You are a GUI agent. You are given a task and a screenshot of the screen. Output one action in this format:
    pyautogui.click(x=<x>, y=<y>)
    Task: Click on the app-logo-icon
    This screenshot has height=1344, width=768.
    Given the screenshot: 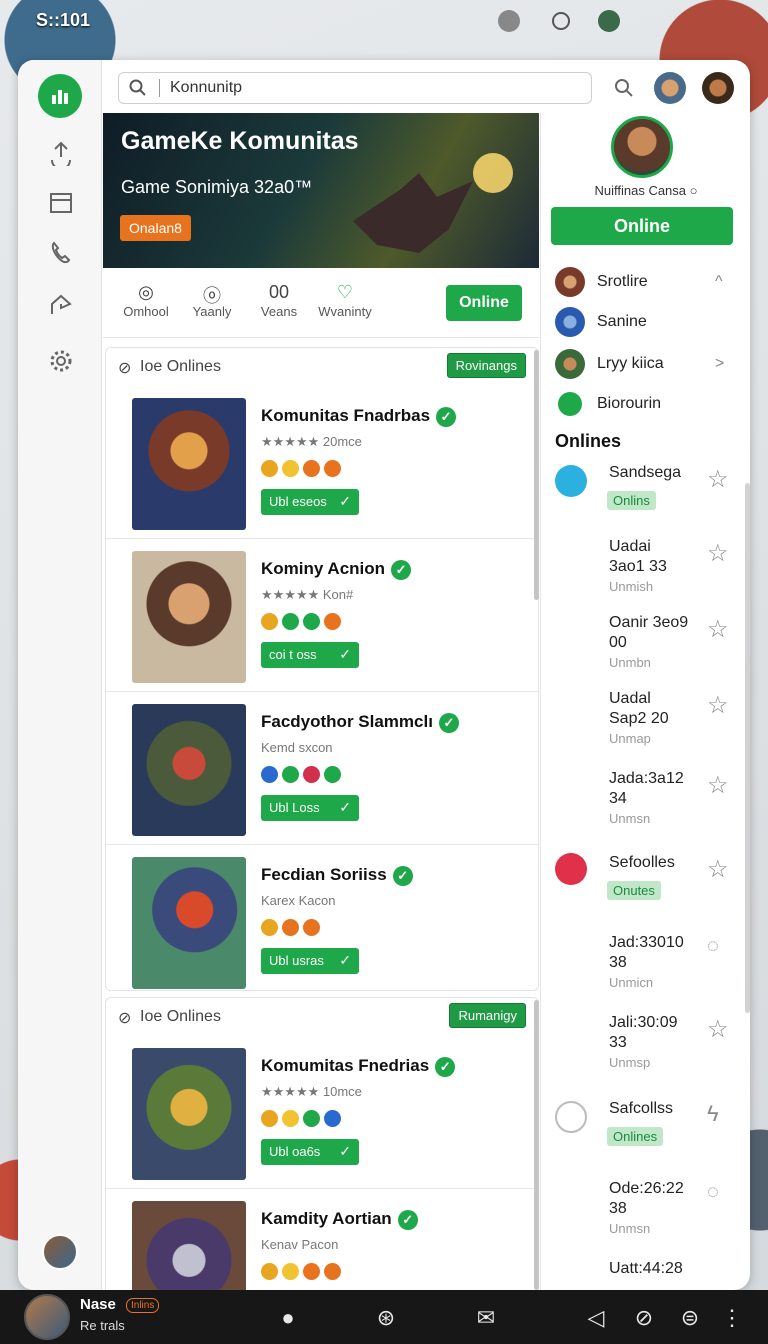 What is the action you would take?
    pyautogui.click(x=60, y=96)
    